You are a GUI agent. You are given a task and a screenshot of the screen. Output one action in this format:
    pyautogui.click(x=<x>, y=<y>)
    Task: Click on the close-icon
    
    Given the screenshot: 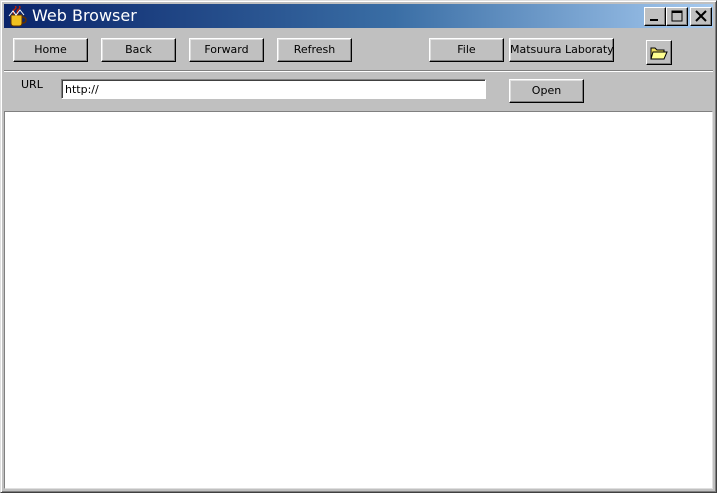 What is the action you would take?
    pyautogui.click(x=701, y=16)
    